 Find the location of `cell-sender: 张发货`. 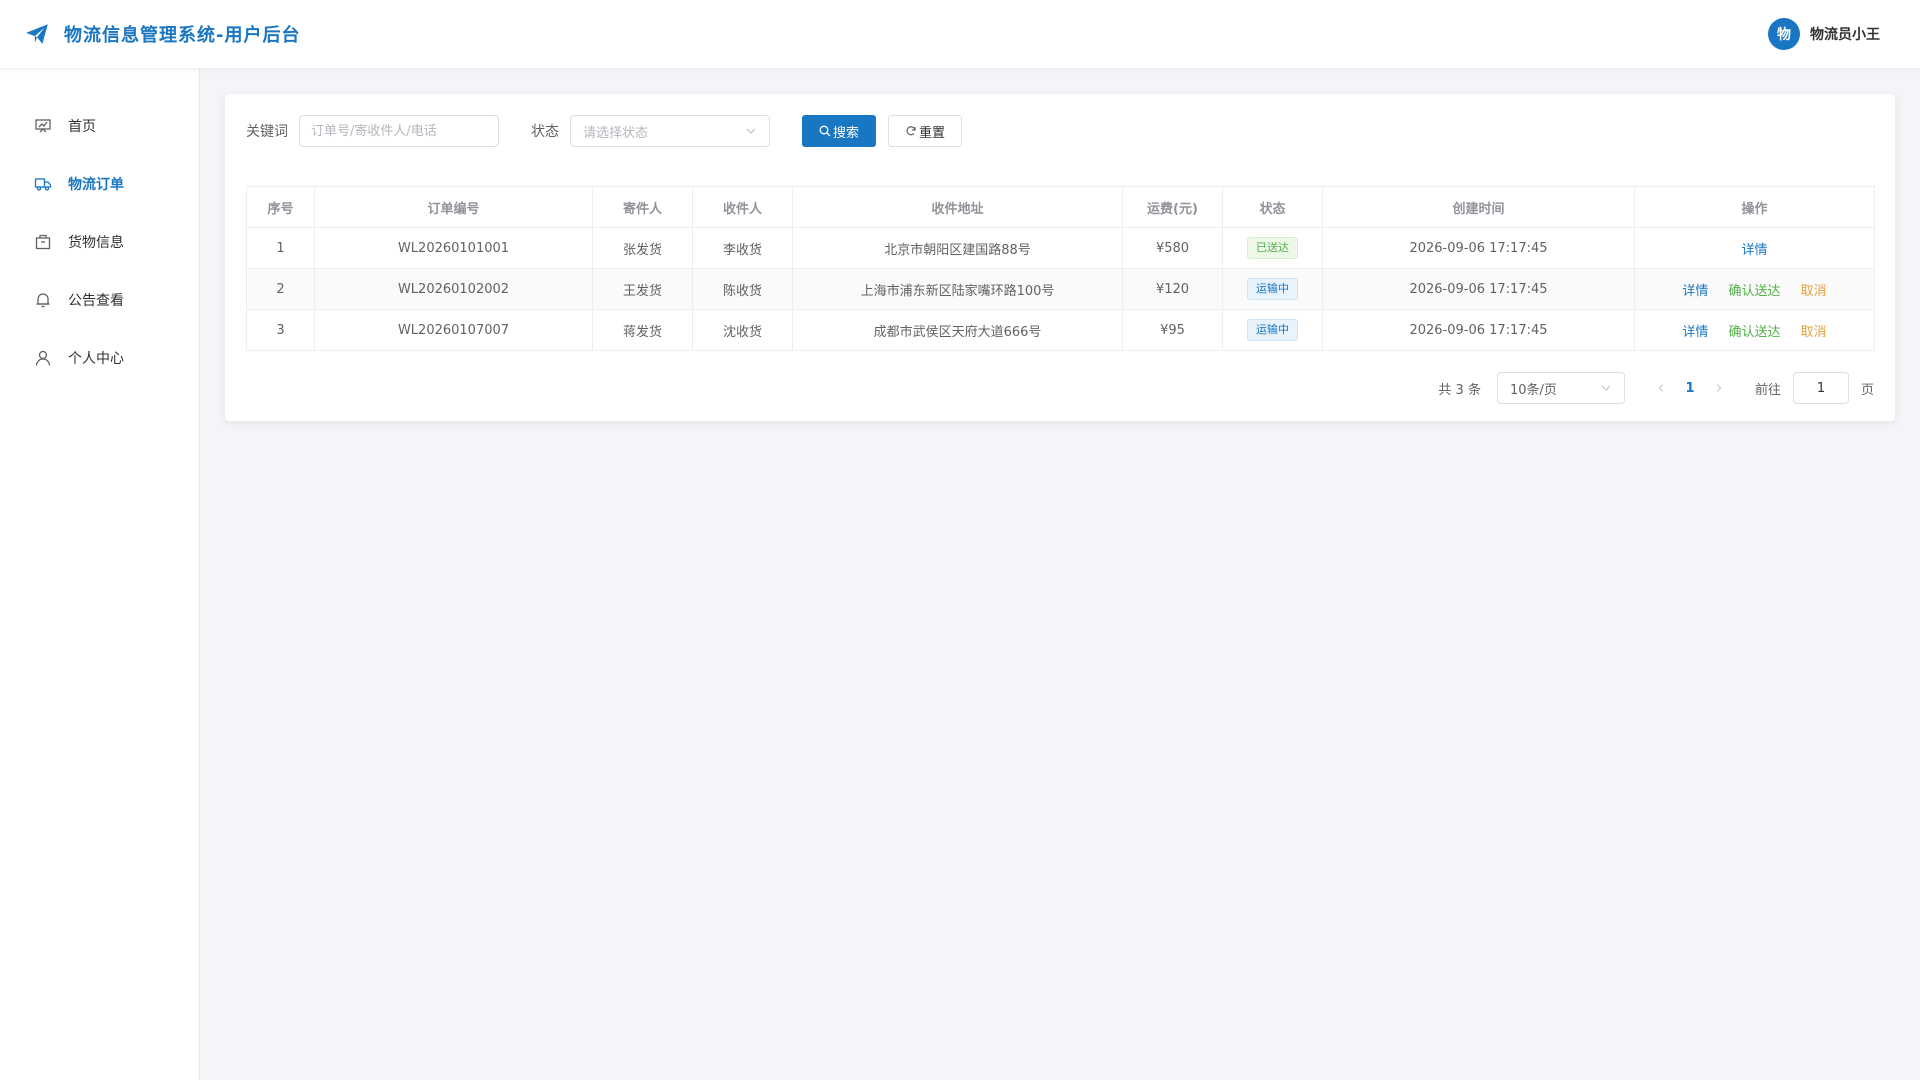

cell-sender: 张发货 is located at coordinates (642, 248).